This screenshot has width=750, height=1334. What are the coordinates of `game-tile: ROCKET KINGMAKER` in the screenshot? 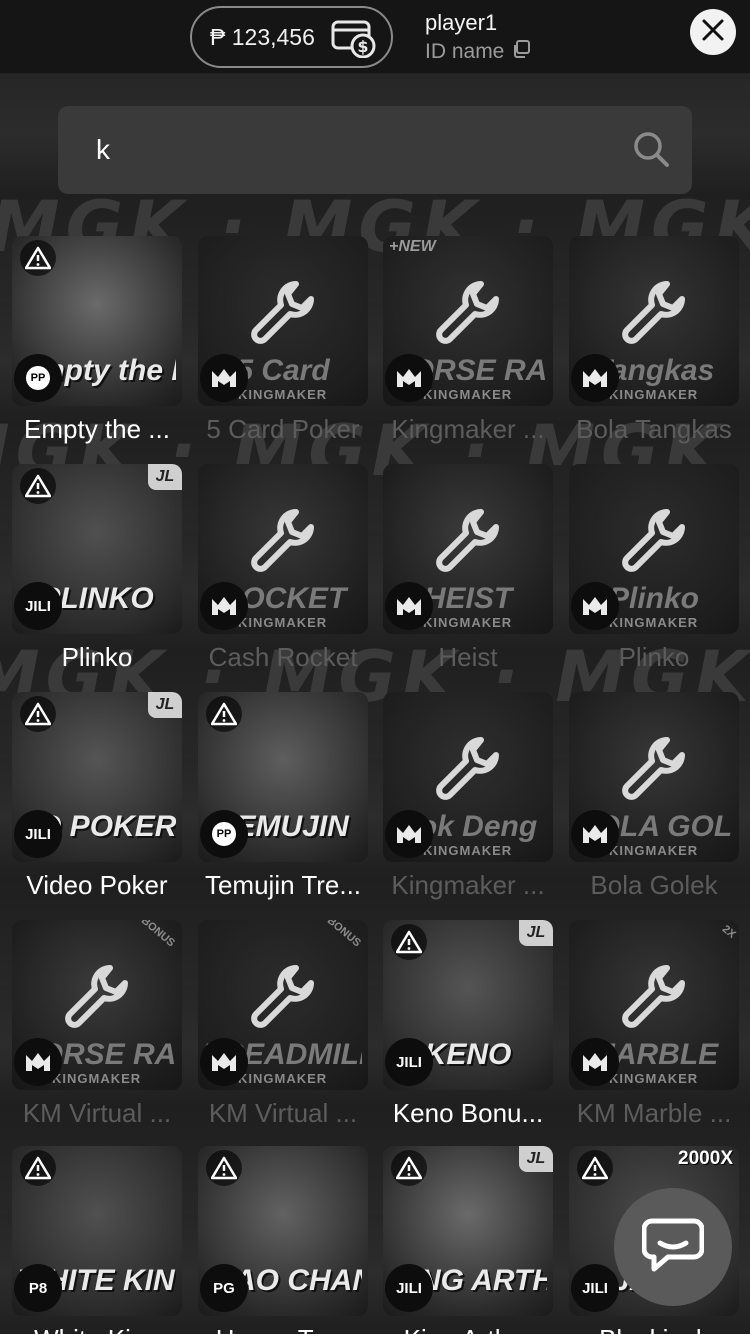 It's located at (283, 549).